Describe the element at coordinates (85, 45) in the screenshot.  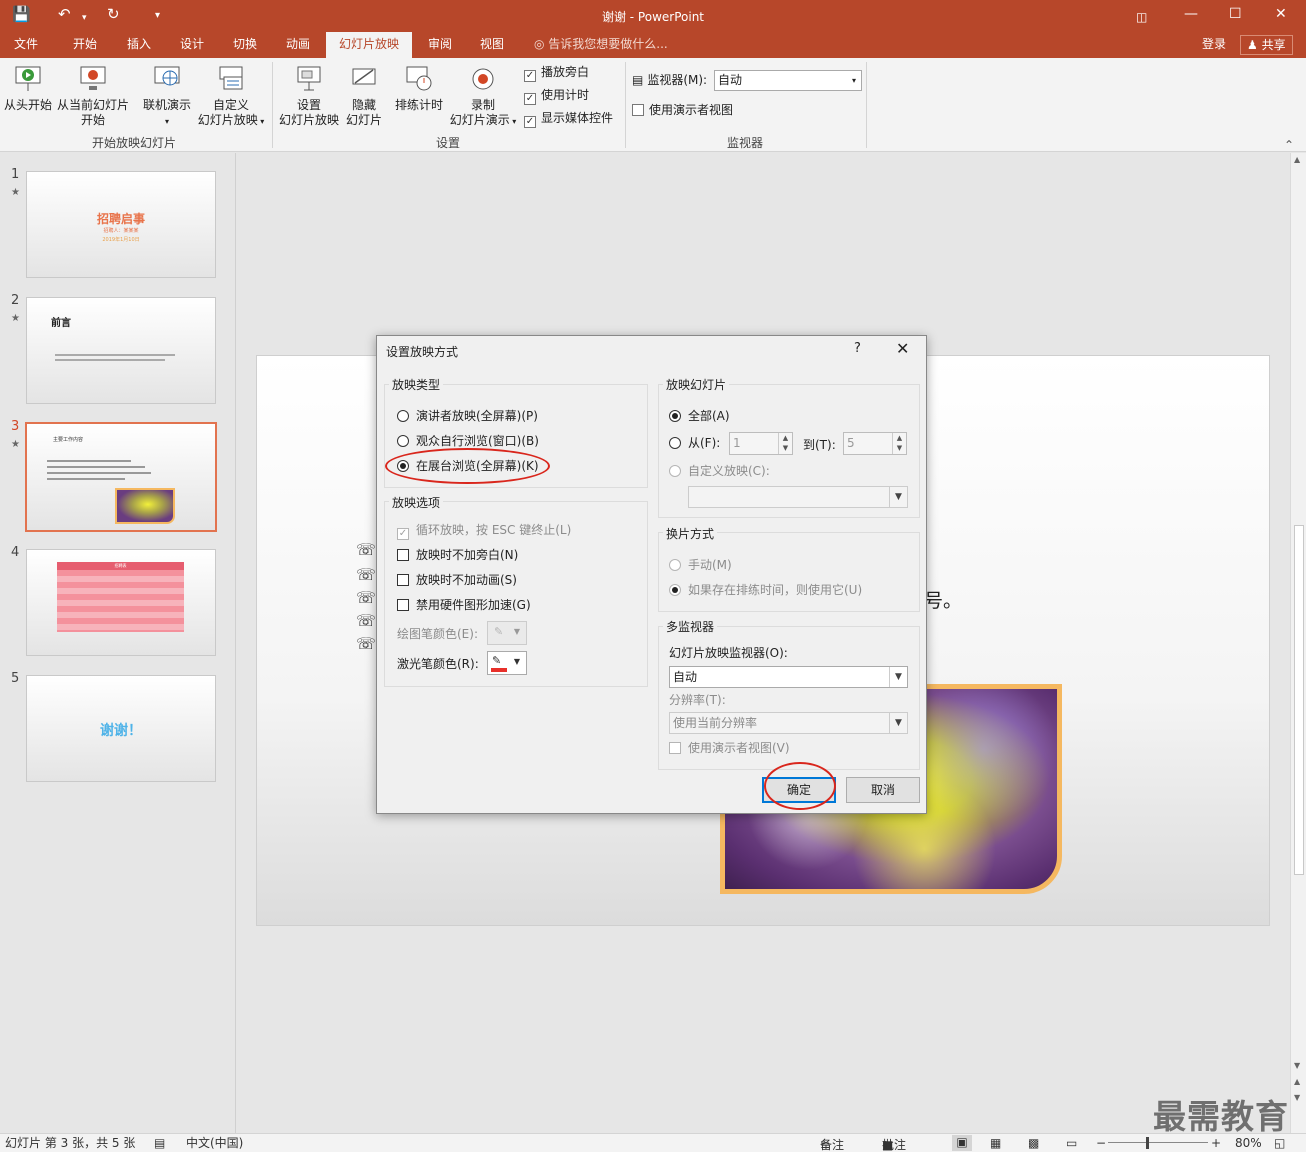
I see `tab-home: 开始` at that location.